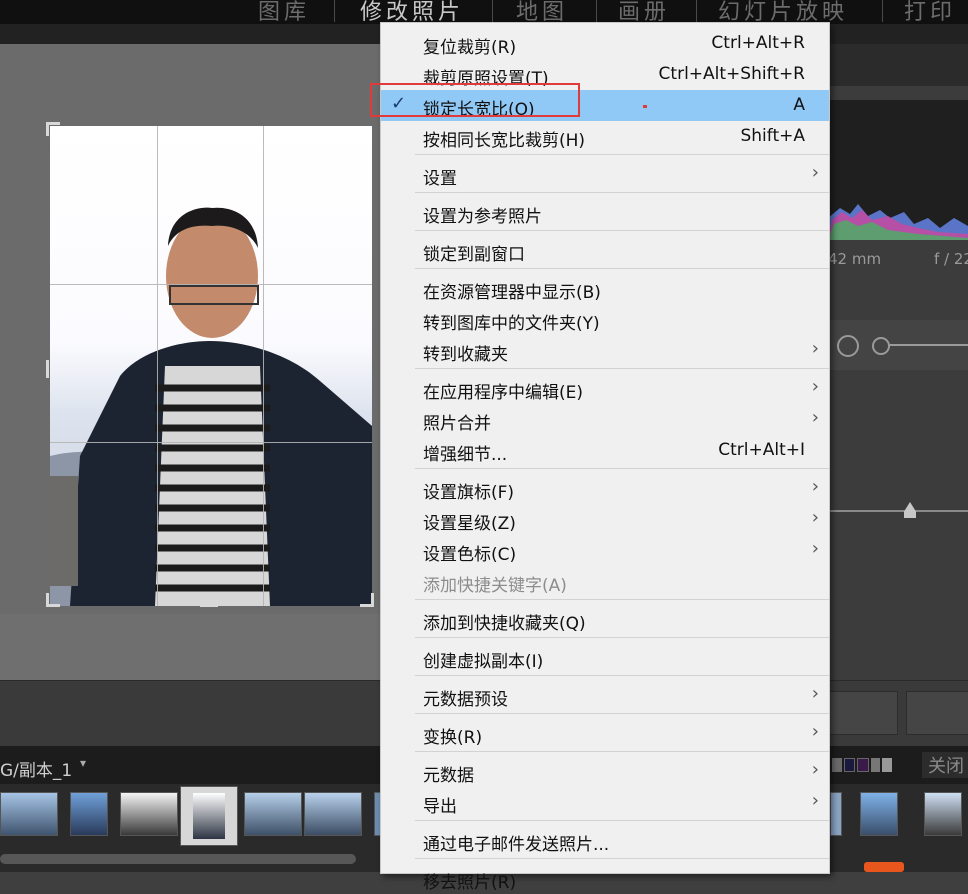 The image size is (968, 894). I want to click on menu-item-metadata: 元数据 ›, so click(605, 771).